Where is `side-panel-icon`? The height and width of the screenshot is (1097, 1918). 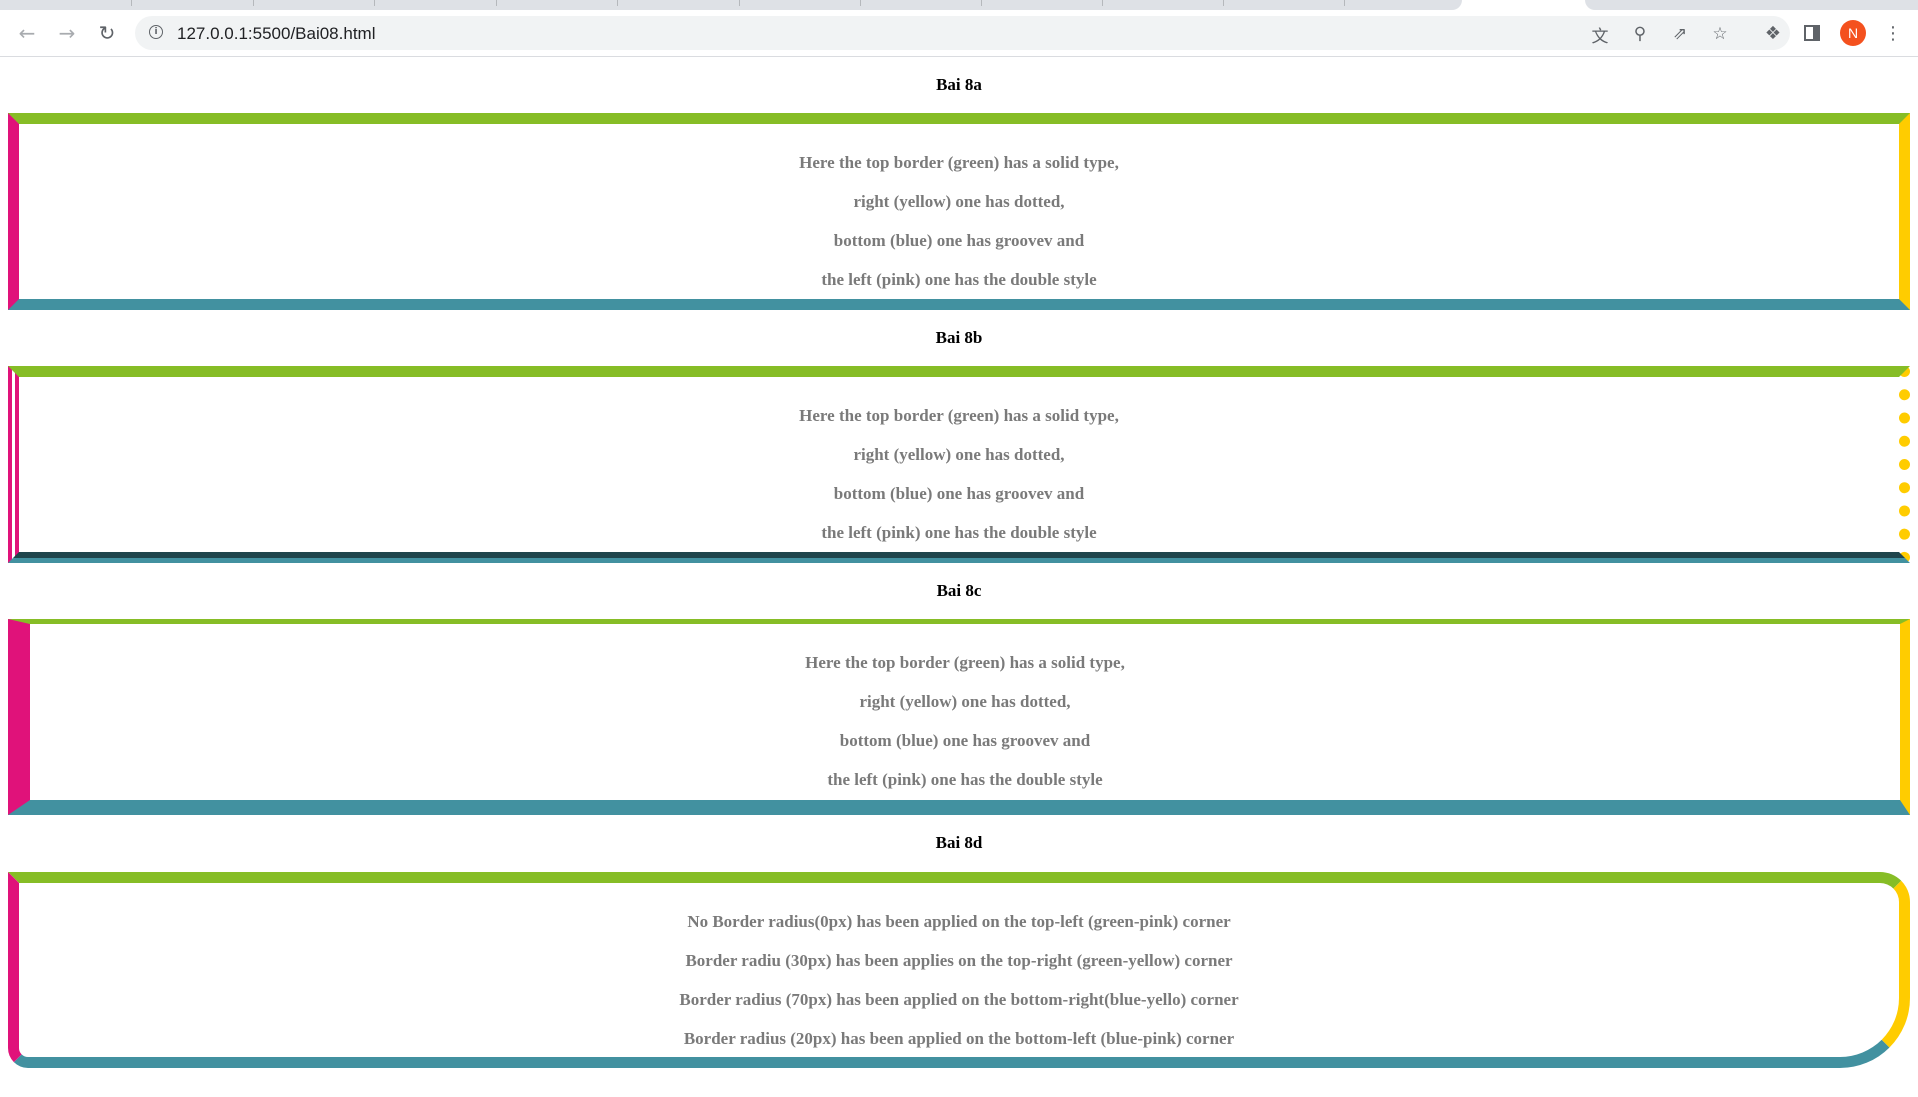
side-panel-icon is located at coordinates (1812, 33).